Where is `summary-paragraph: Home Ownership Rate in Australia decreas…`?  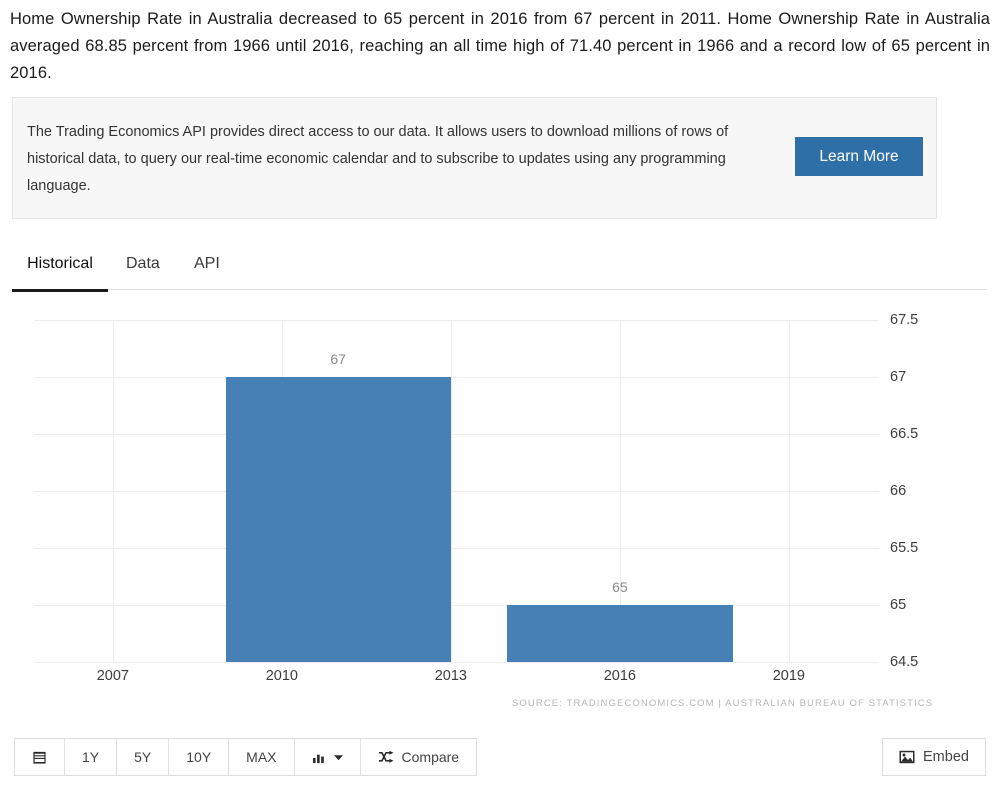
summary-paragraph: Home Ownership Rate in Australia decreas… is located at coordinates (500, 46).